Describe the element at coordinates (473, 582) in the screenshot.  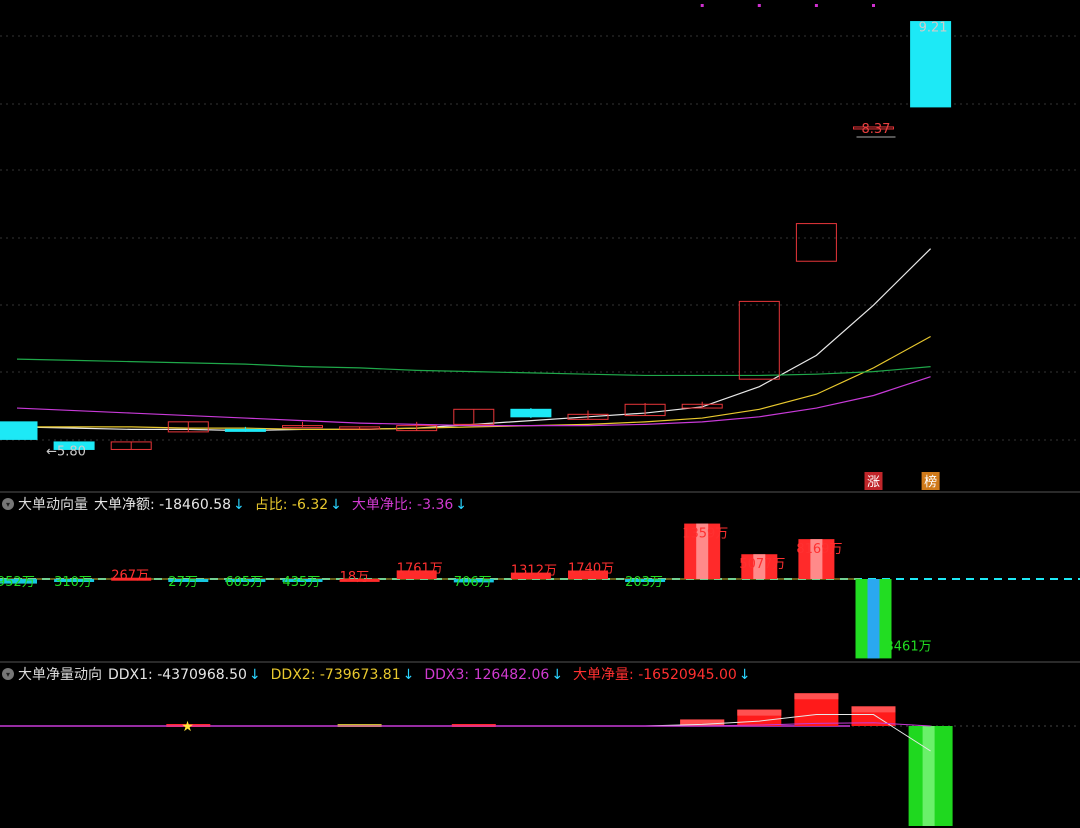
I see `order-label: 706万` at that location.